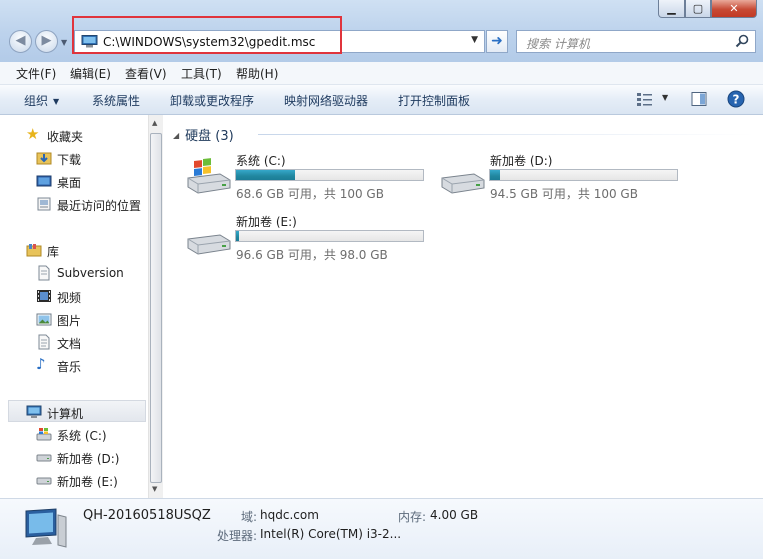 This screenshot has height=559, width=763. Describe the element at coordinates (147, 515) in the screenshot. I see `computer-name: QH-20160518USQZ` at that location.